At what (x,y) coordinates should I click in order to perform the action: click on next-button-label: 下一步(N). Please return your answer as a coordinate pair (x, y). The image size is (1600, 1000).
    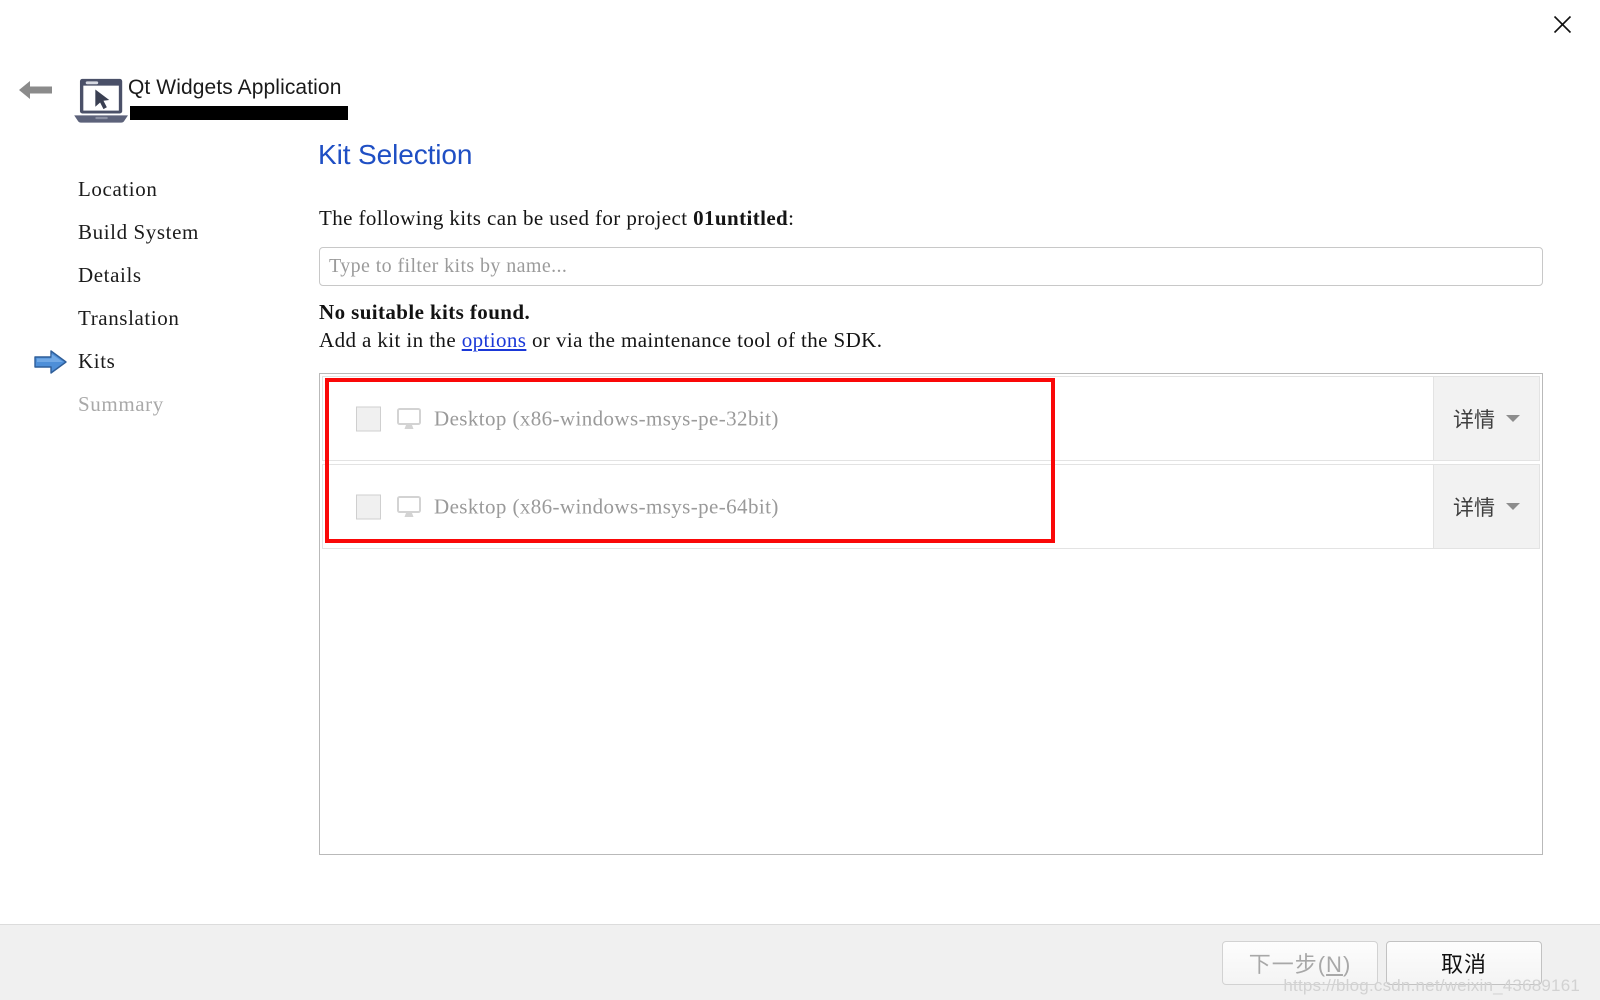
    Looking at the image, I should click on (1300, 964).